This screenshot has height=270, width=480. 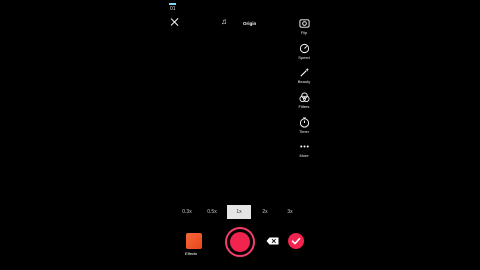 What do you see at coordinates (304, 81) in the screenshot?
I see `side-item-label: Beauty` at bounding box center [304, 81].